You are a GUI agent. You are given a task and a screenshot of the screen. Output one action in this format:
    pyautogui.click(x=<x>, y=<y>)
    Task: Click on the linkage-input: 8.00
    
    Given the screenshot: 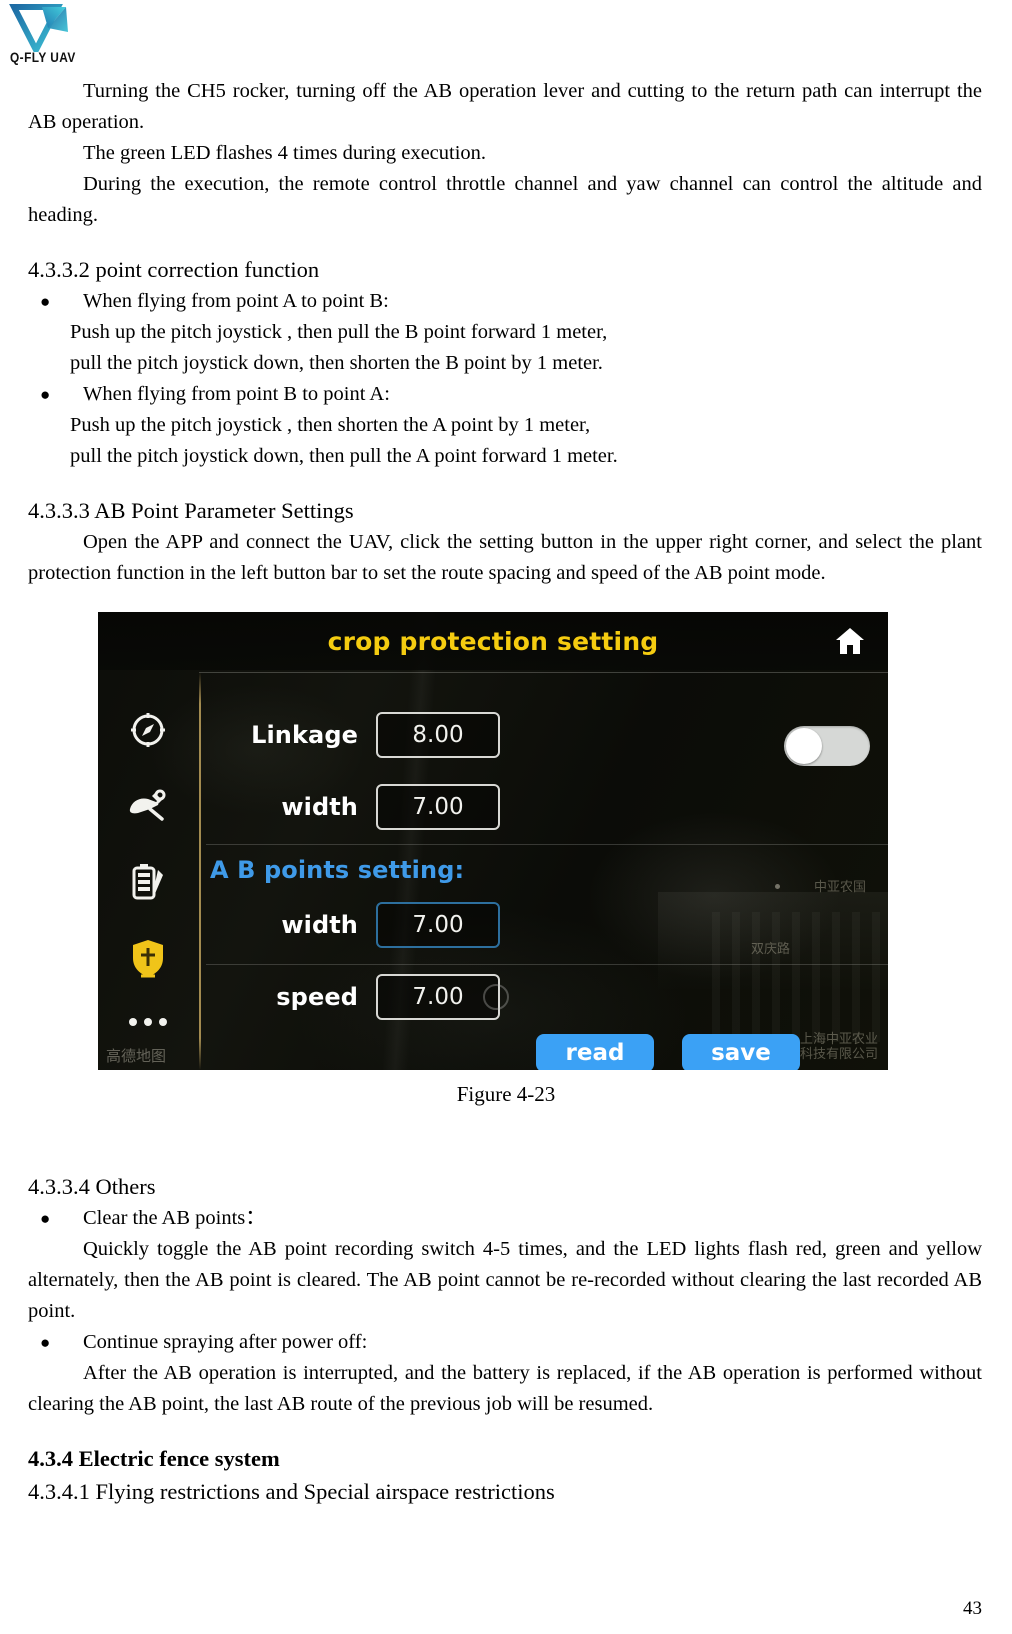 What is the action you would take?
    pyautogui.click(x=438, y=735)
    